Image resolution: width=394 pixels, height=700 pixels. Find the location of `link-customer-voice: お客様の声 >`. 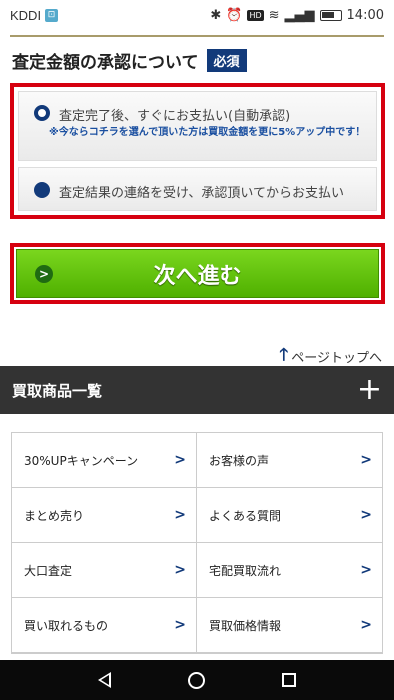

link-customer-voice: お客様の声 > is located at coordinates (289, 460).